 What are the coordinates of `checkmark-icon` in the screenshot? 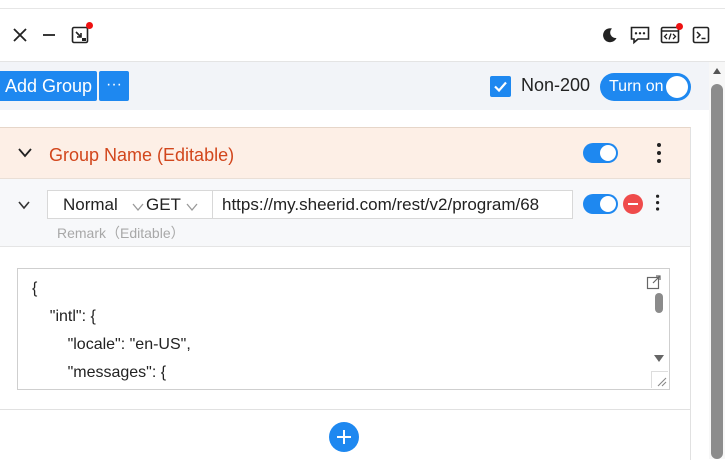 It's located at (500, 87).